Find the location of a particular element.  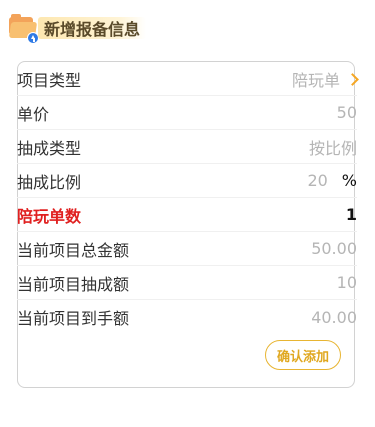

net-amount-row: 当前项目到手额 40.00 is located at coordinates (187, 317).